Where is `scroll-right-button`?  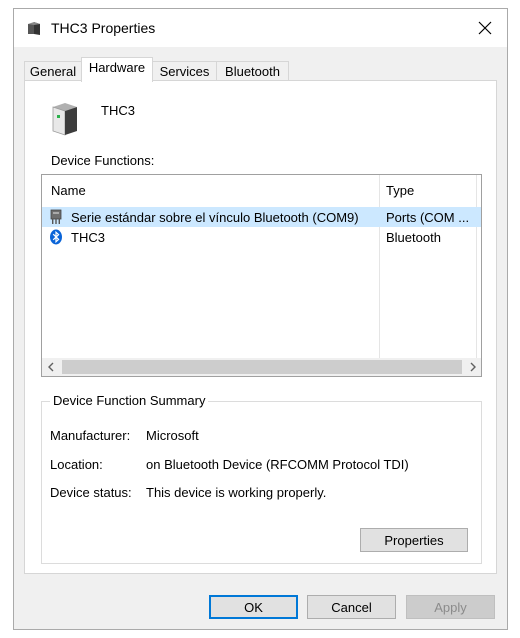 scroll-right-button is located at coordinates (472, 367).